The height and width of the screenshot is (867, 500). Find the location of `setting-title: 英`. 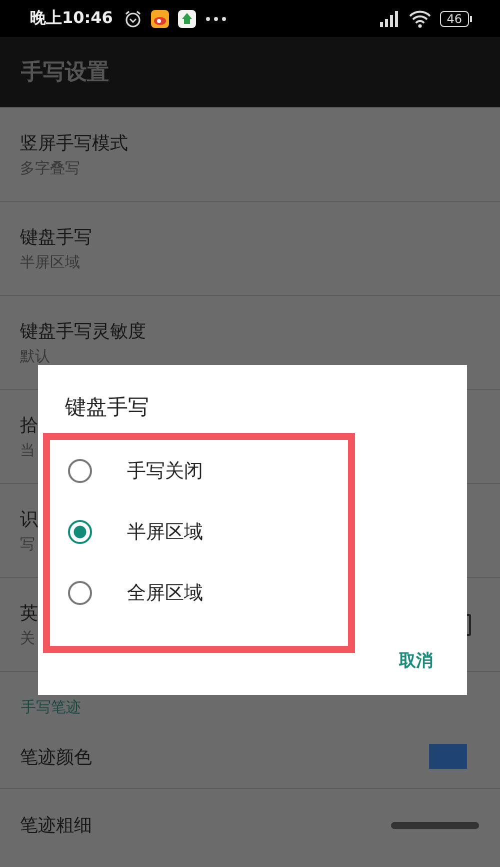

setting-title: 英 is located at coordinates (29, 613).